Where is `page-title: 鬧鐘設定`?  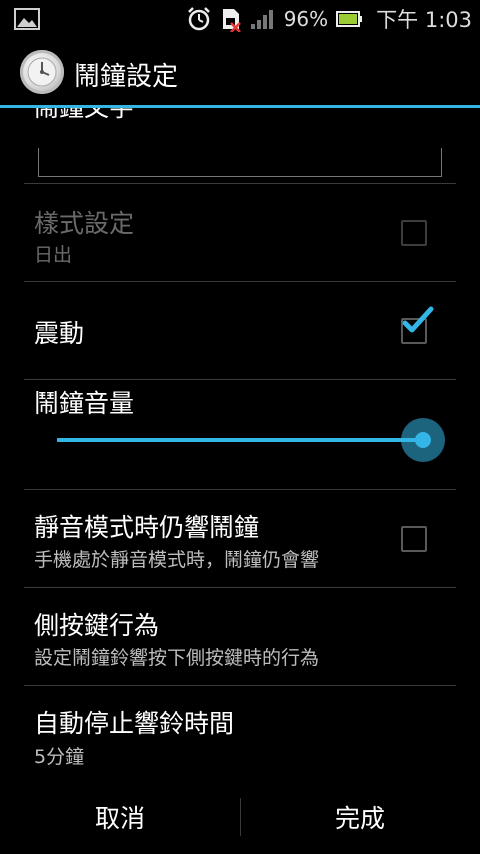 page-title: 鬧鐘設定 is located at coordinates (126, 77).